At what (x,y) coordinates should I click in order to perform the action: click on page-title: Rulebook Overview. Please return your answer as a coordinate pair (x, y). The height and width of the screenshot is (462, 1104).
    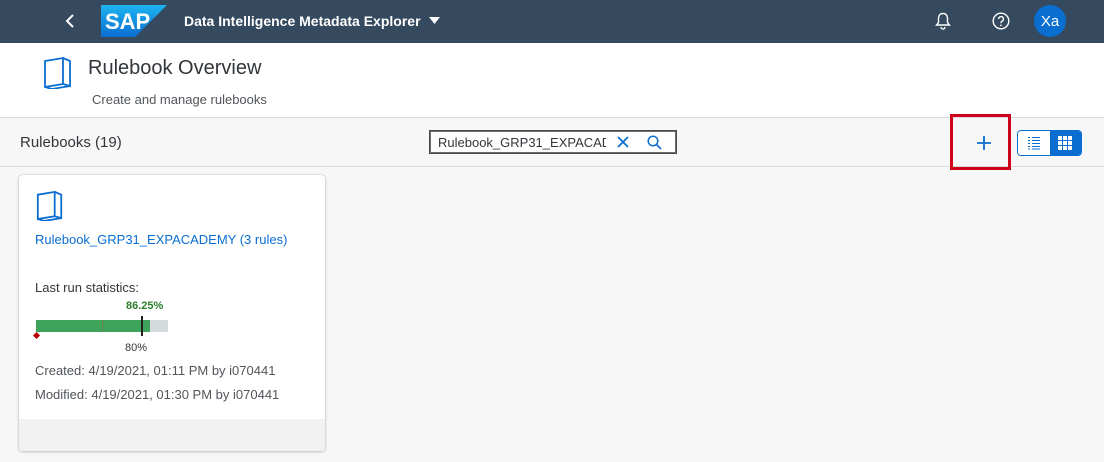
    Looking at the image, I should click on (175, 68).